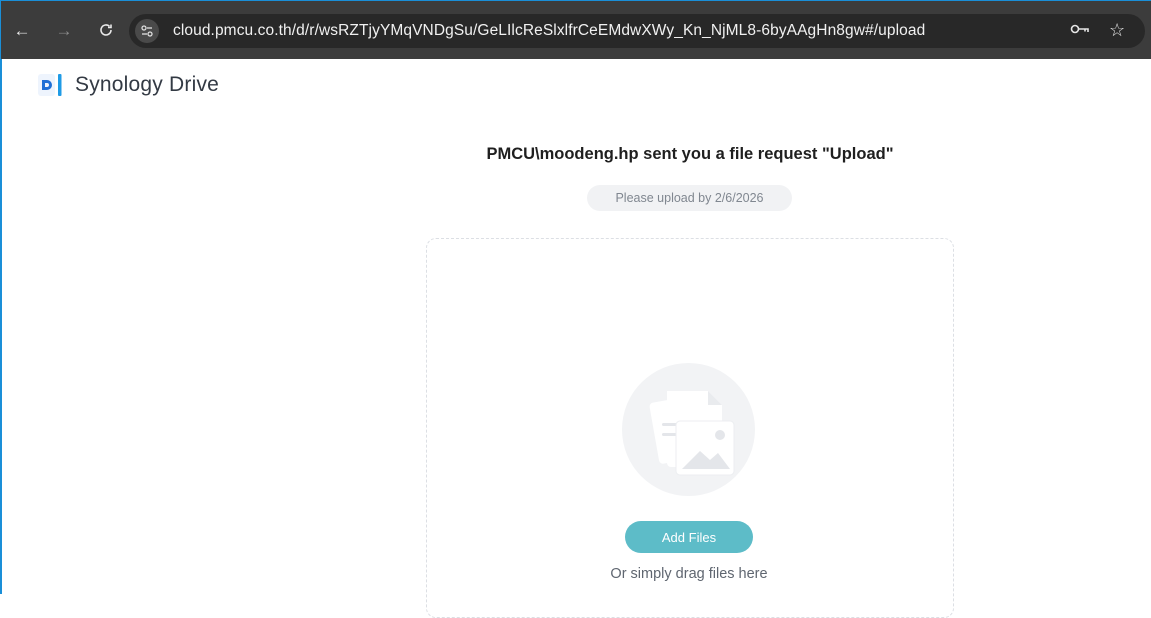 This screenshot has width=1151, height=618. I want to click on add-files-label: Add Files, so click(689, 537).